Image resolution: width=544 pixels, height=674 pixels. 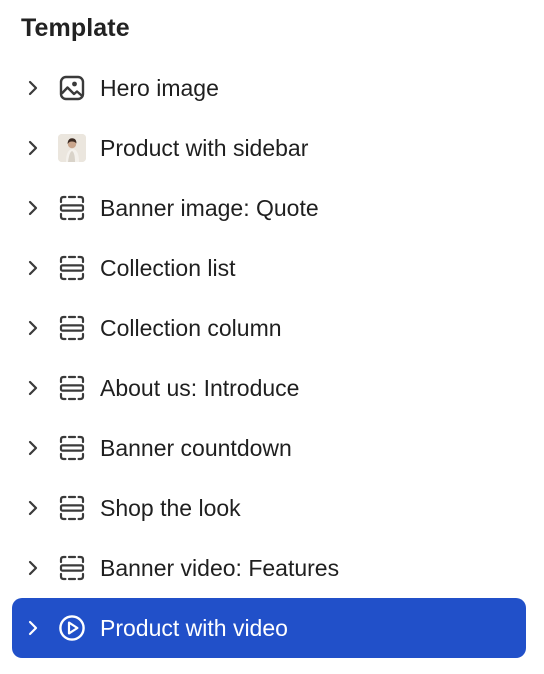 What do you see at coordinates (269, 88) in the screenshot?
I see `section-item-hero-image: Hero image` at bounding box center [269, 88].